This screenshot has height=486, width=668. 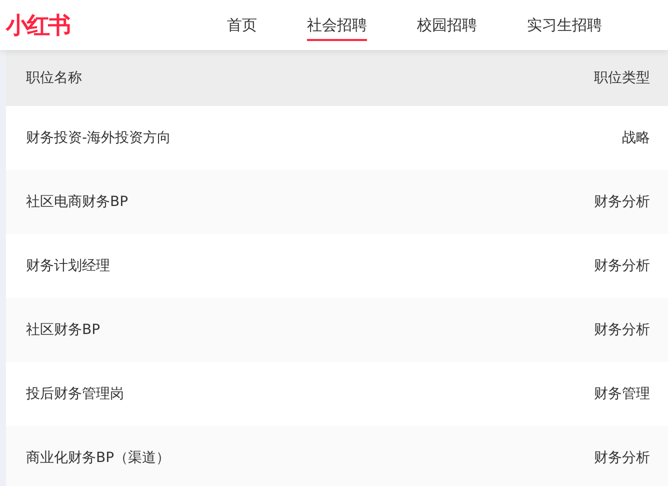 I want to click on table-cell: 财务投资-海外投资方向, so click(x=99, y=138).